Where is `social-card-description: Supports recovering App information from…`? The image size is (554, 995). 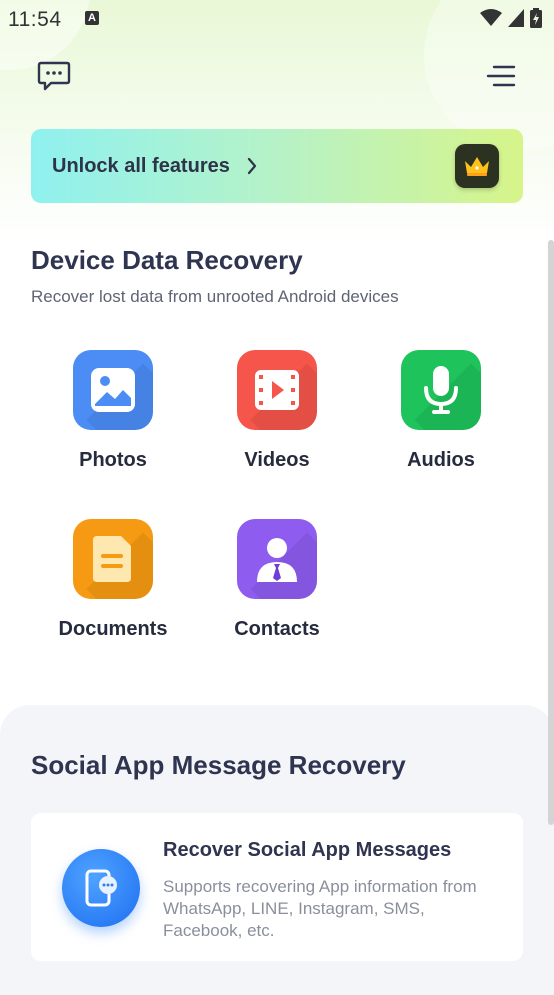
social-card-description: Supports recovering App information from… is located at coordinates (320, 908).